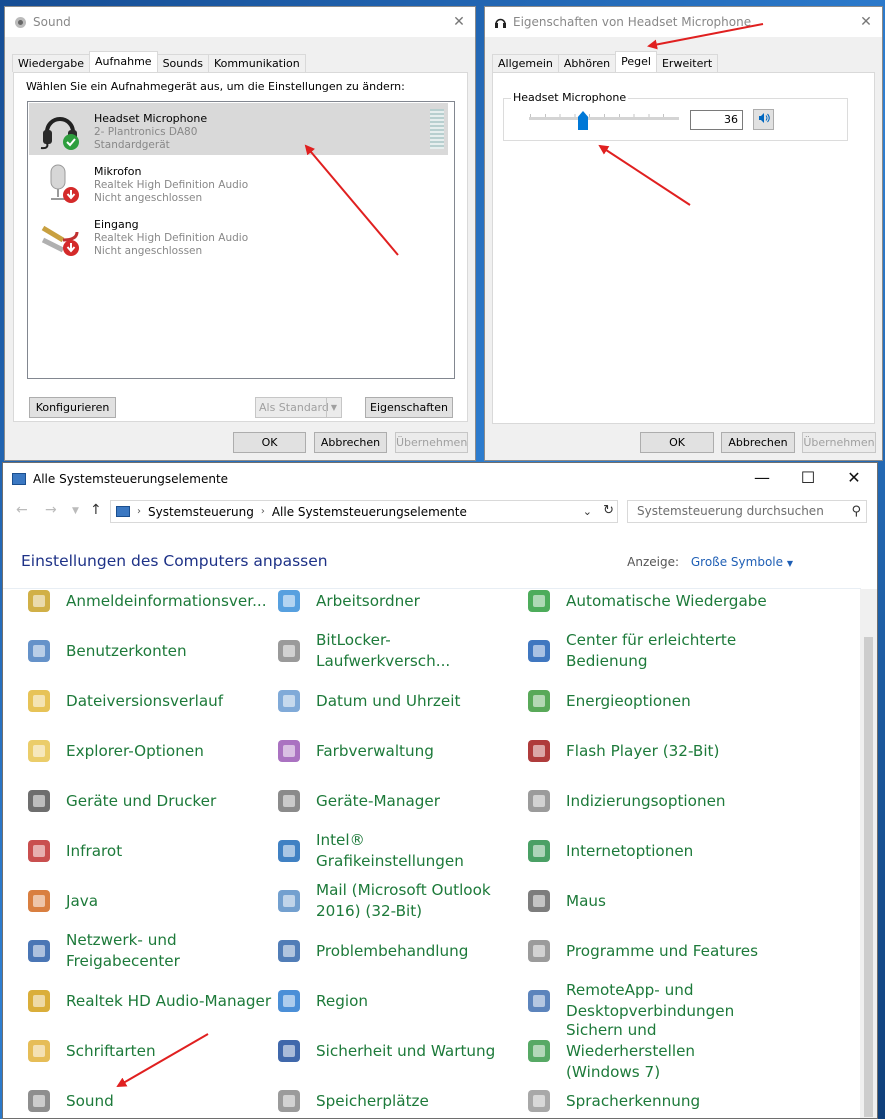  What do you see at coordinates (256, 63) in the screenshot?
I see `tab-kommunikation: Kommunikation` at bounding box center [256, 63].